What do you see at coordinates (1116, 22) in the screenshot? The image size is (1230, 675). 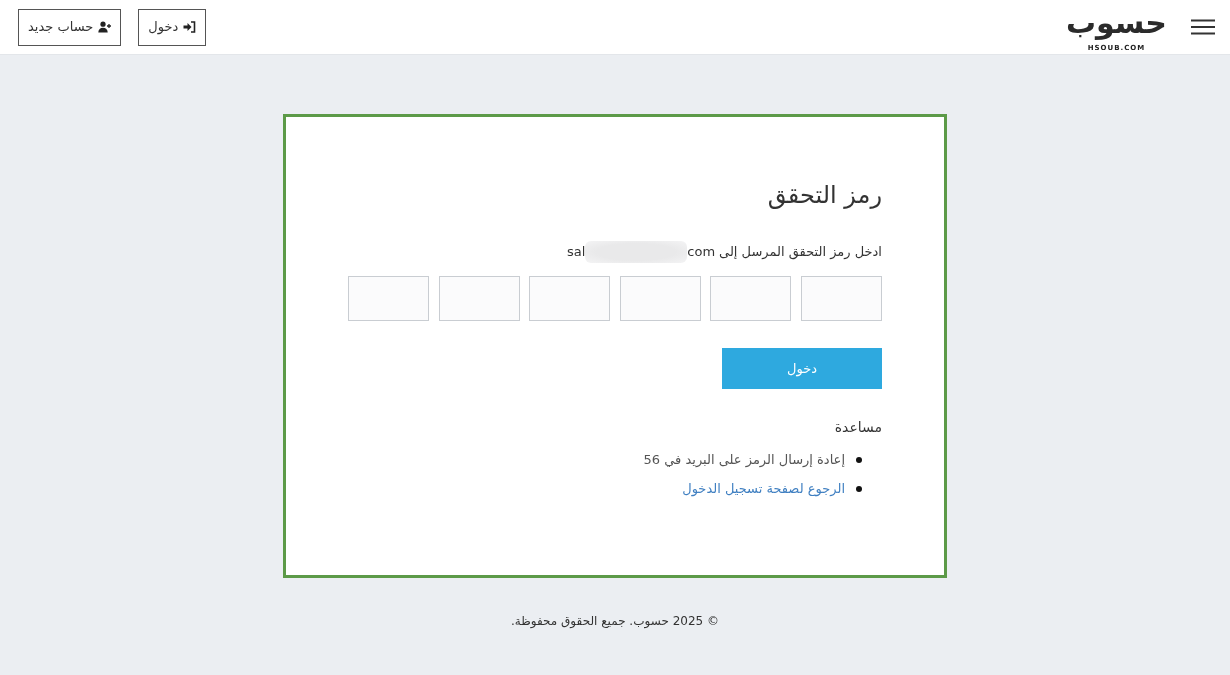 I see `logo-wordmark: حسوب` at bounding box center [1116, 22].